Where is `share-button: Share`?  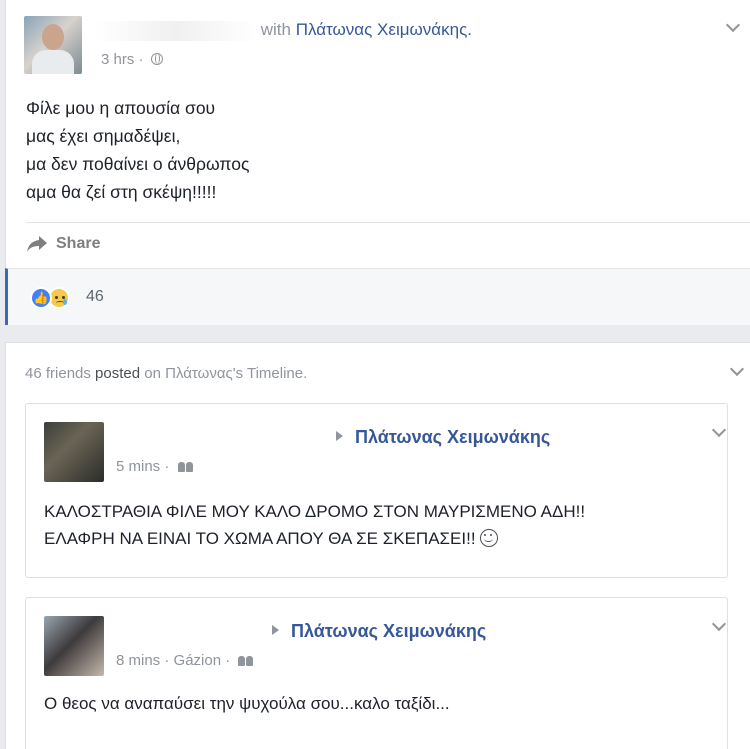 share-button: Share is located at coordinates (63, 244).